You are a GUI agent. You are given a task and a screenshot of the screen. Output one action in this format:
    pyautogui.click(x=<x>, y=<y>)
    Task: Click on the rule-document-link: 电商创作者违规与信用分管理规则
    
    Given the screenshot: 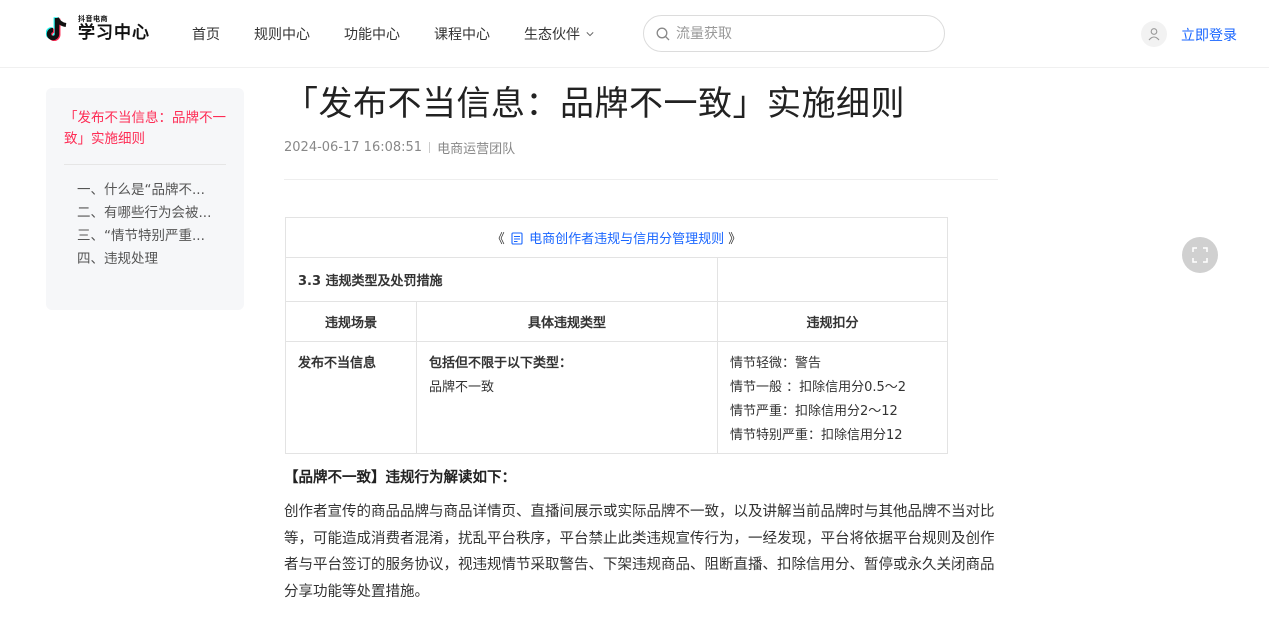 What is the action you would take?
    pyautogui.click(x=618, y=239)
    